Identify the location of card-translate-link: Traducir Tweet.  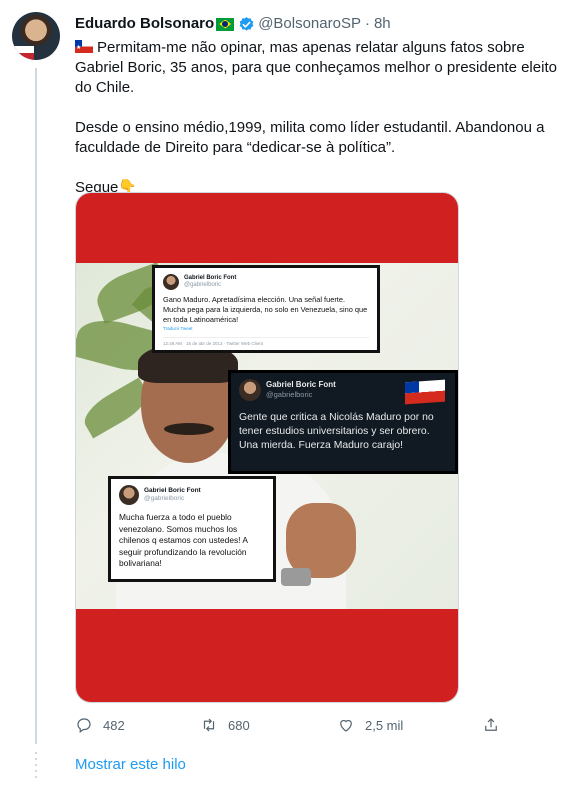
(178, 328).